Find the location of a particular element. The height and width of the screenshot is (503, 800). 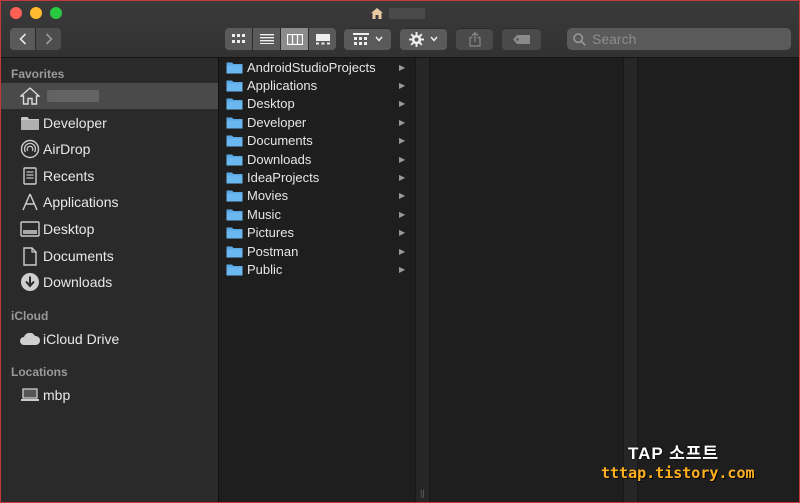

cloud-icon is located at coordinates (30, 339).